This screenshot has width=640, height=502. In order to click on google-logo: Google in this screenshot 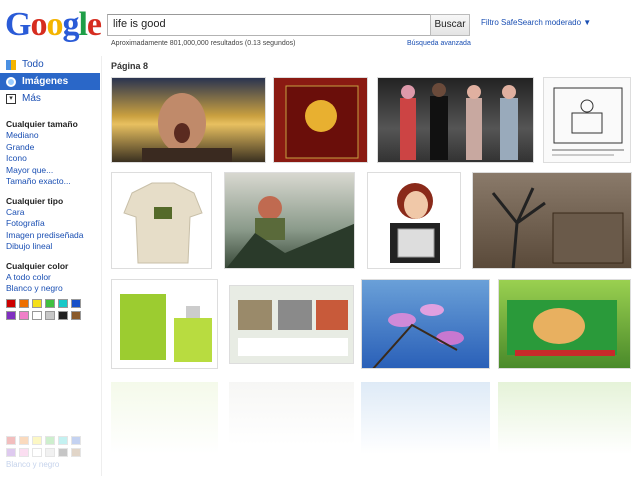, I will do `click(53, 25)`.